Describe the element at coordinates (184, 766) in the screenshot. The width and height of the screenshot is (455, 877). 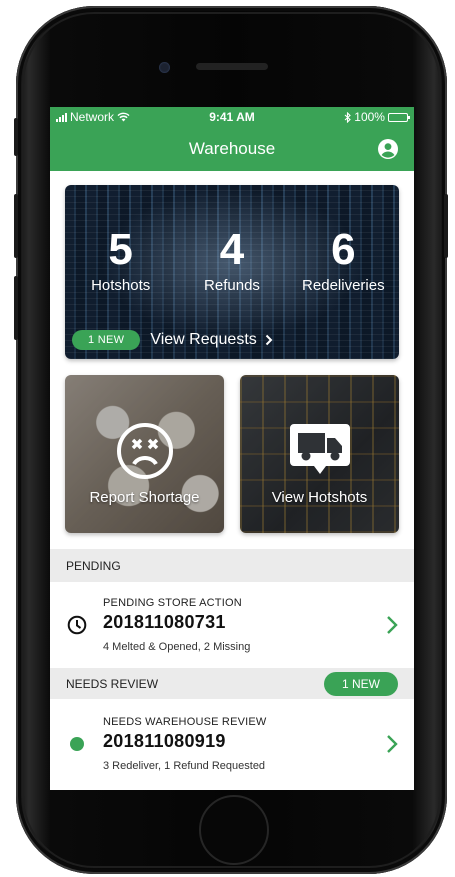
I see `item-detail: 3 Redeliver, 1 Refund Requested` at that location.